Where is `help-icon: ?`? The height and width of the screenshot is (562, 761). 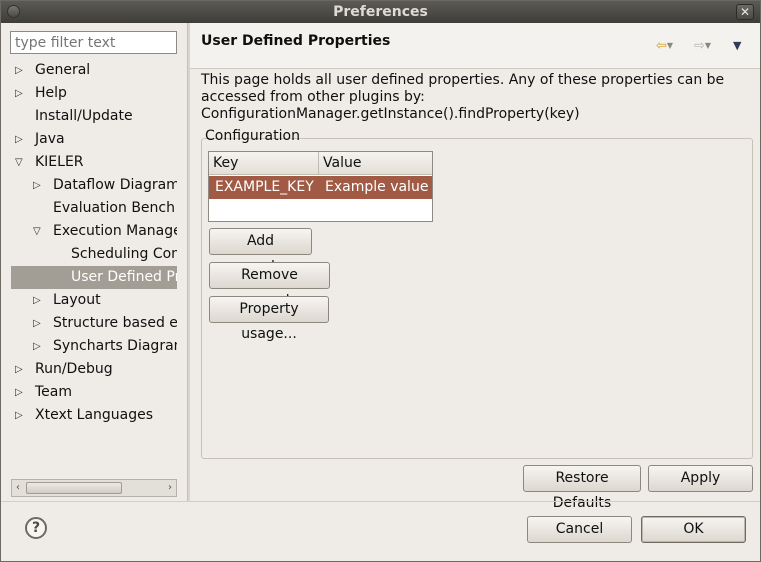 help-icon: ? is located at coordinates (36, 528).